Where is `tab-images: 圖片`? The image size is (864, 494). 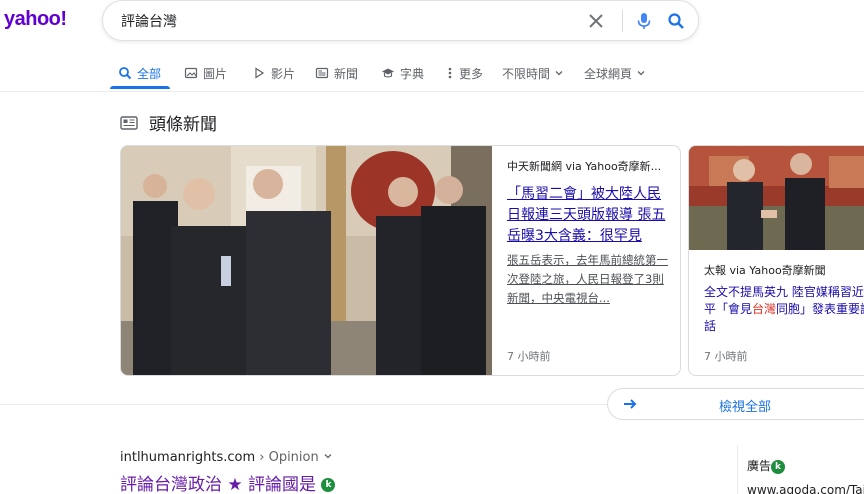 tab-images: 圖片 is located at coordinates (205, 73).